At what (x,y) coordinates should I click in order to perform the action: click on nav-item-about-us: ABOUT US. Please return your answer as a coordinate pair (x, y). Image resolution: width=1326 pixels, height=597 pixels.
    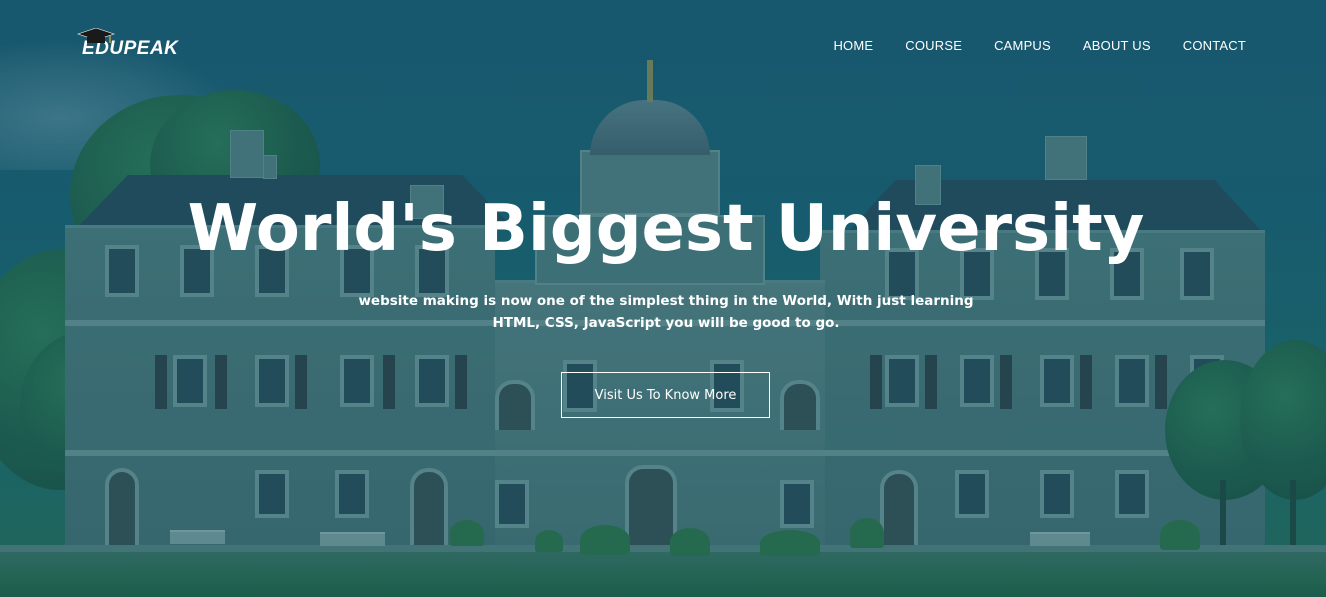
    Looking at the image, I should click on (1101, 45).